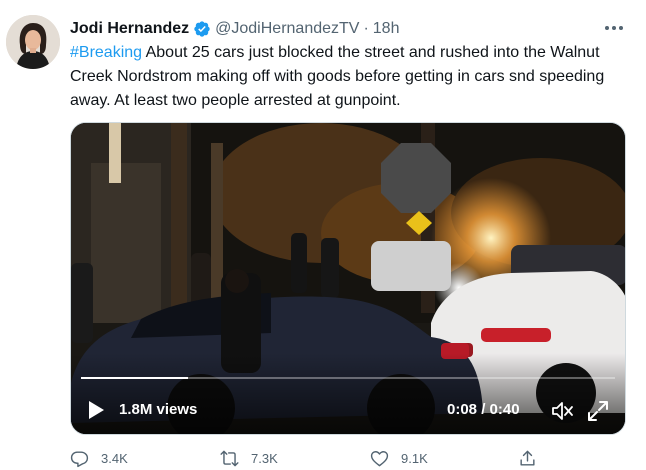 The width and height of the screenshot is (646, 470). What do you see at coordinates (202, 29) in the screenshot?
I see `verified-badge-icon` at bounding box center [202, 29].